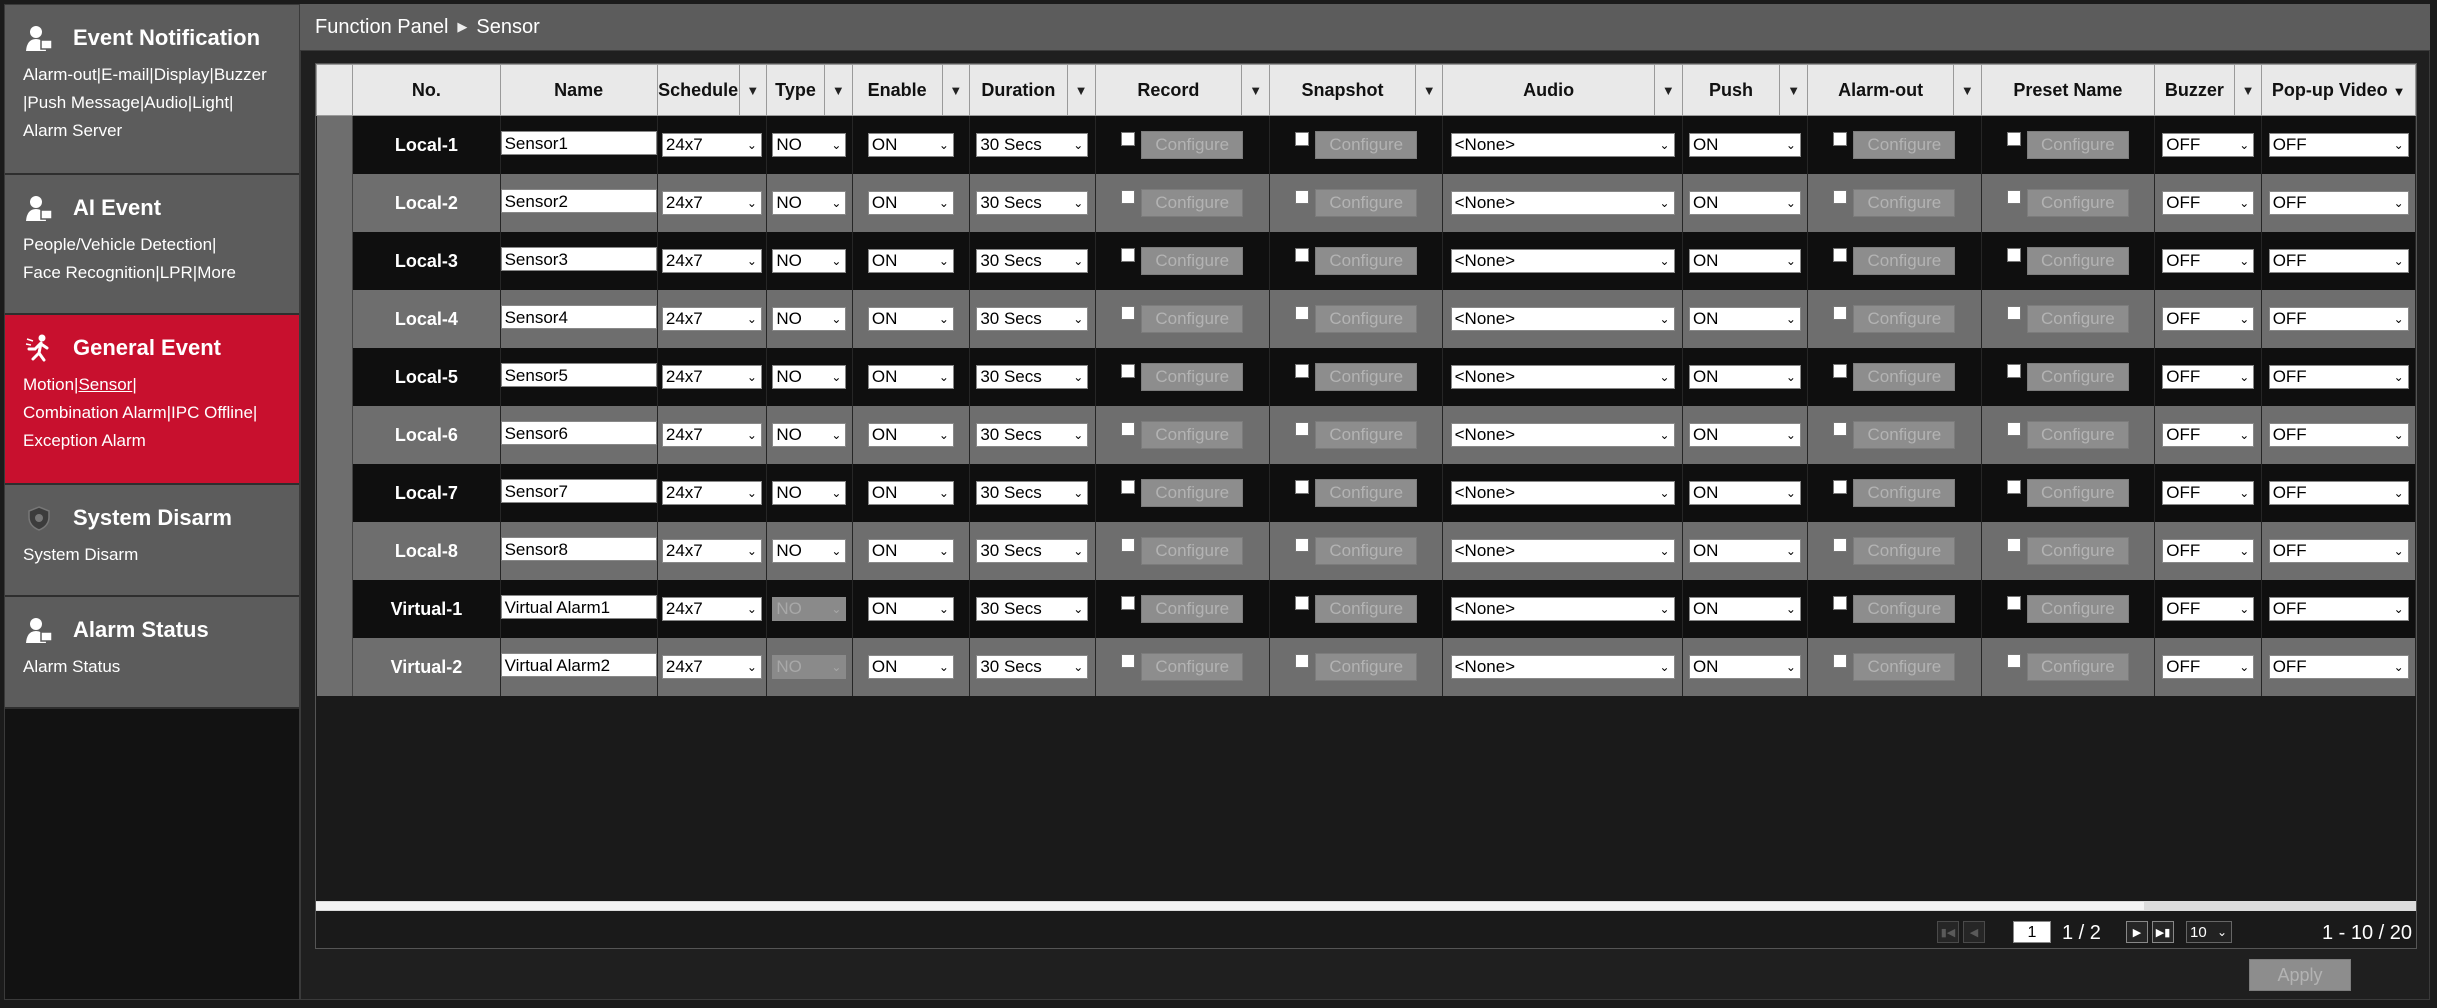  I want to click on section-links: Alarm Status, so click(158, 667).